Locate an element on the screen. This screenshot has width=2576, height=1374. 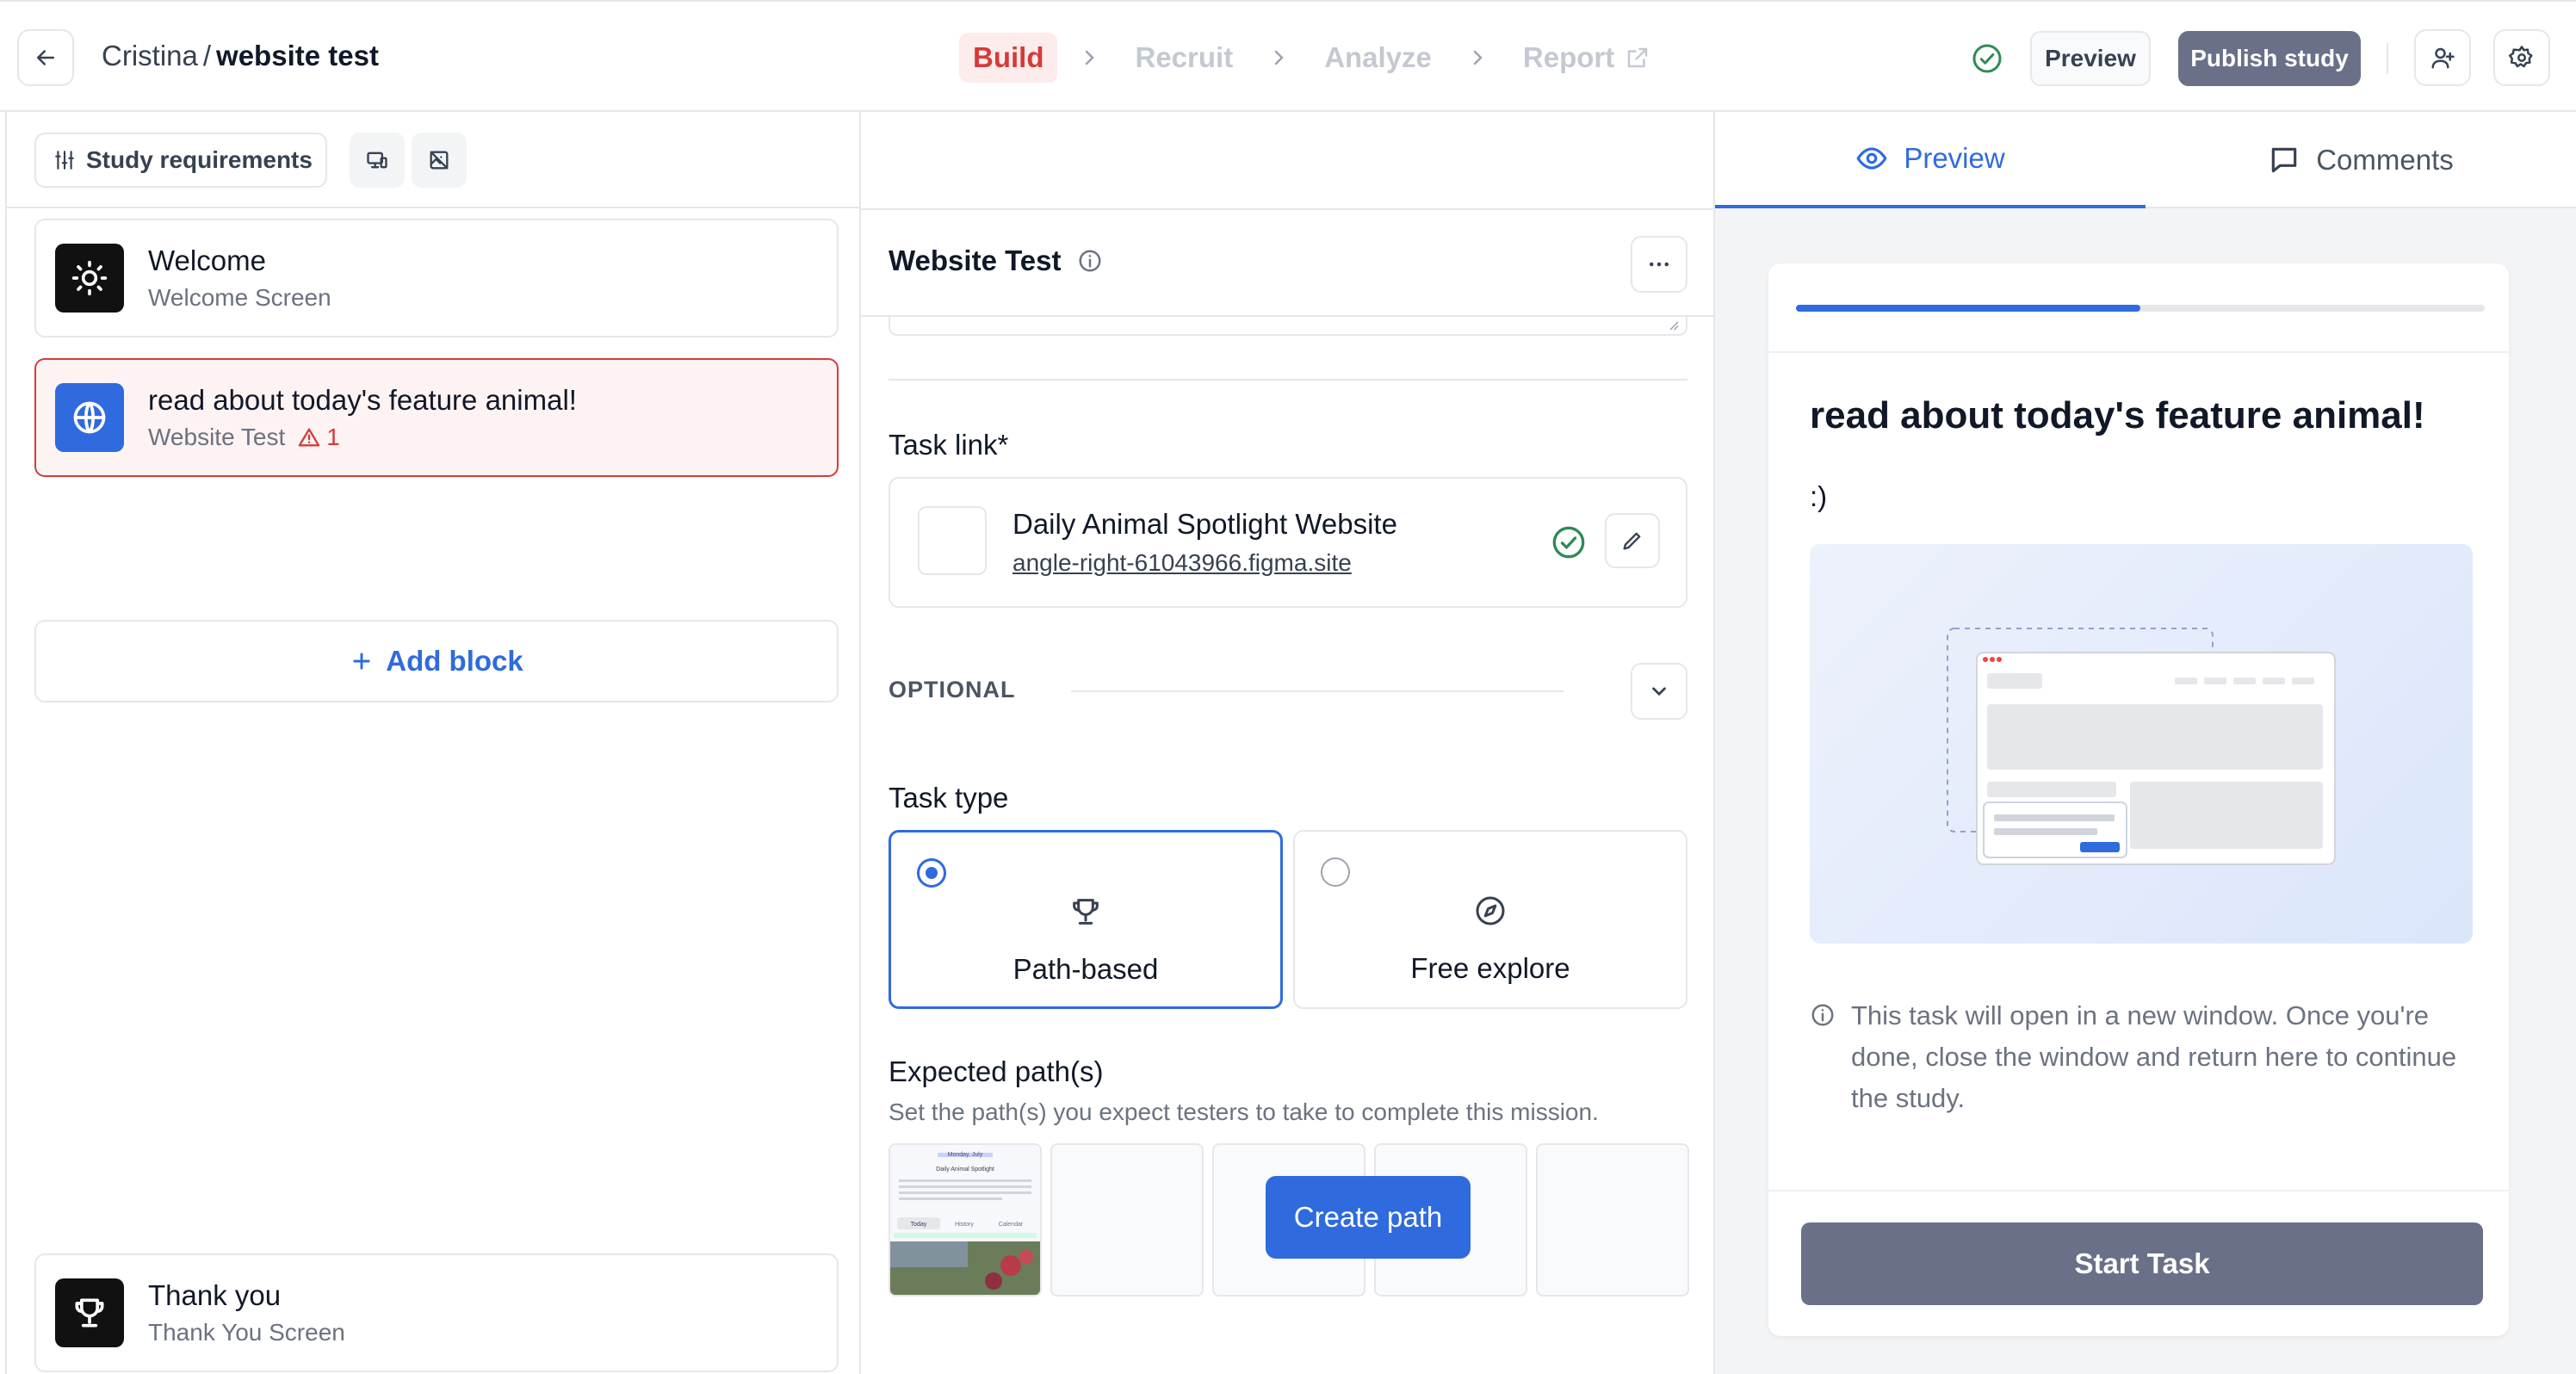
devices-icon is located at coordinates (377, 160).